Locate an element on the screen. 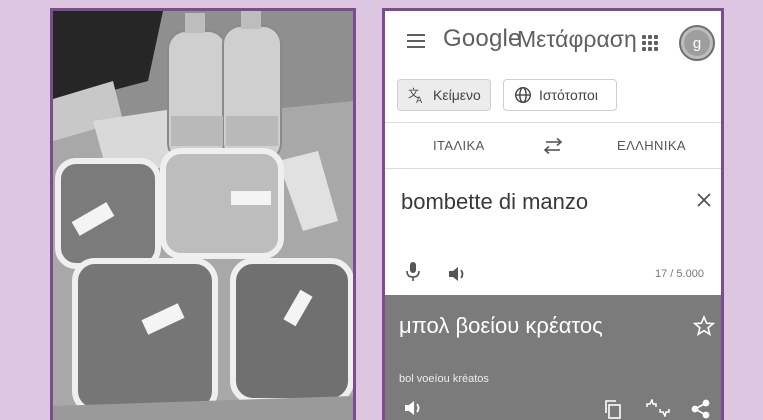  swap-arrows-icon is located at coordinates (553, 146).